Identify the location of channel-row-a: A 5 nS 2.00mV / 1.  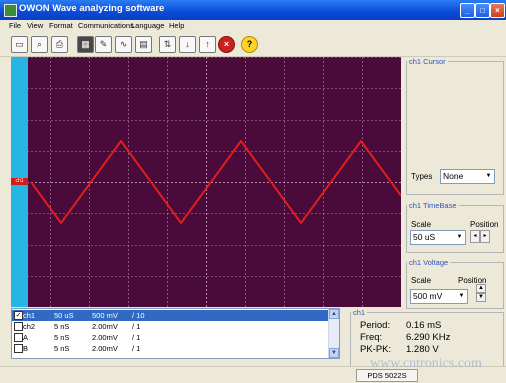
(170, 337).